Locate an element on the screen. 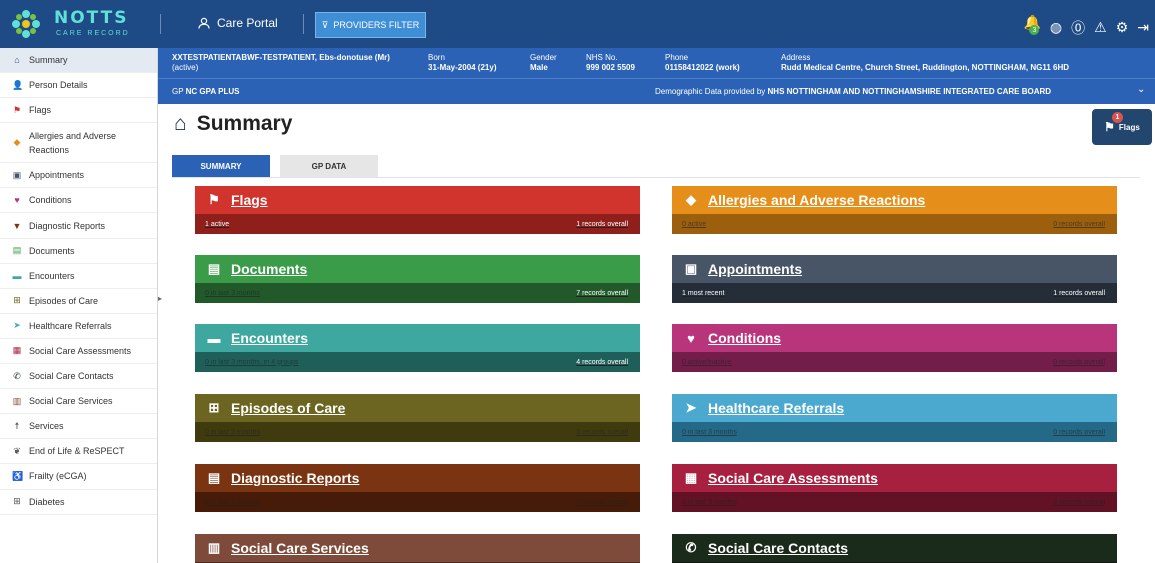  summary-card-flags: ⚑ Flags 1 active 1 records overall is located at coordinates (417, 210).